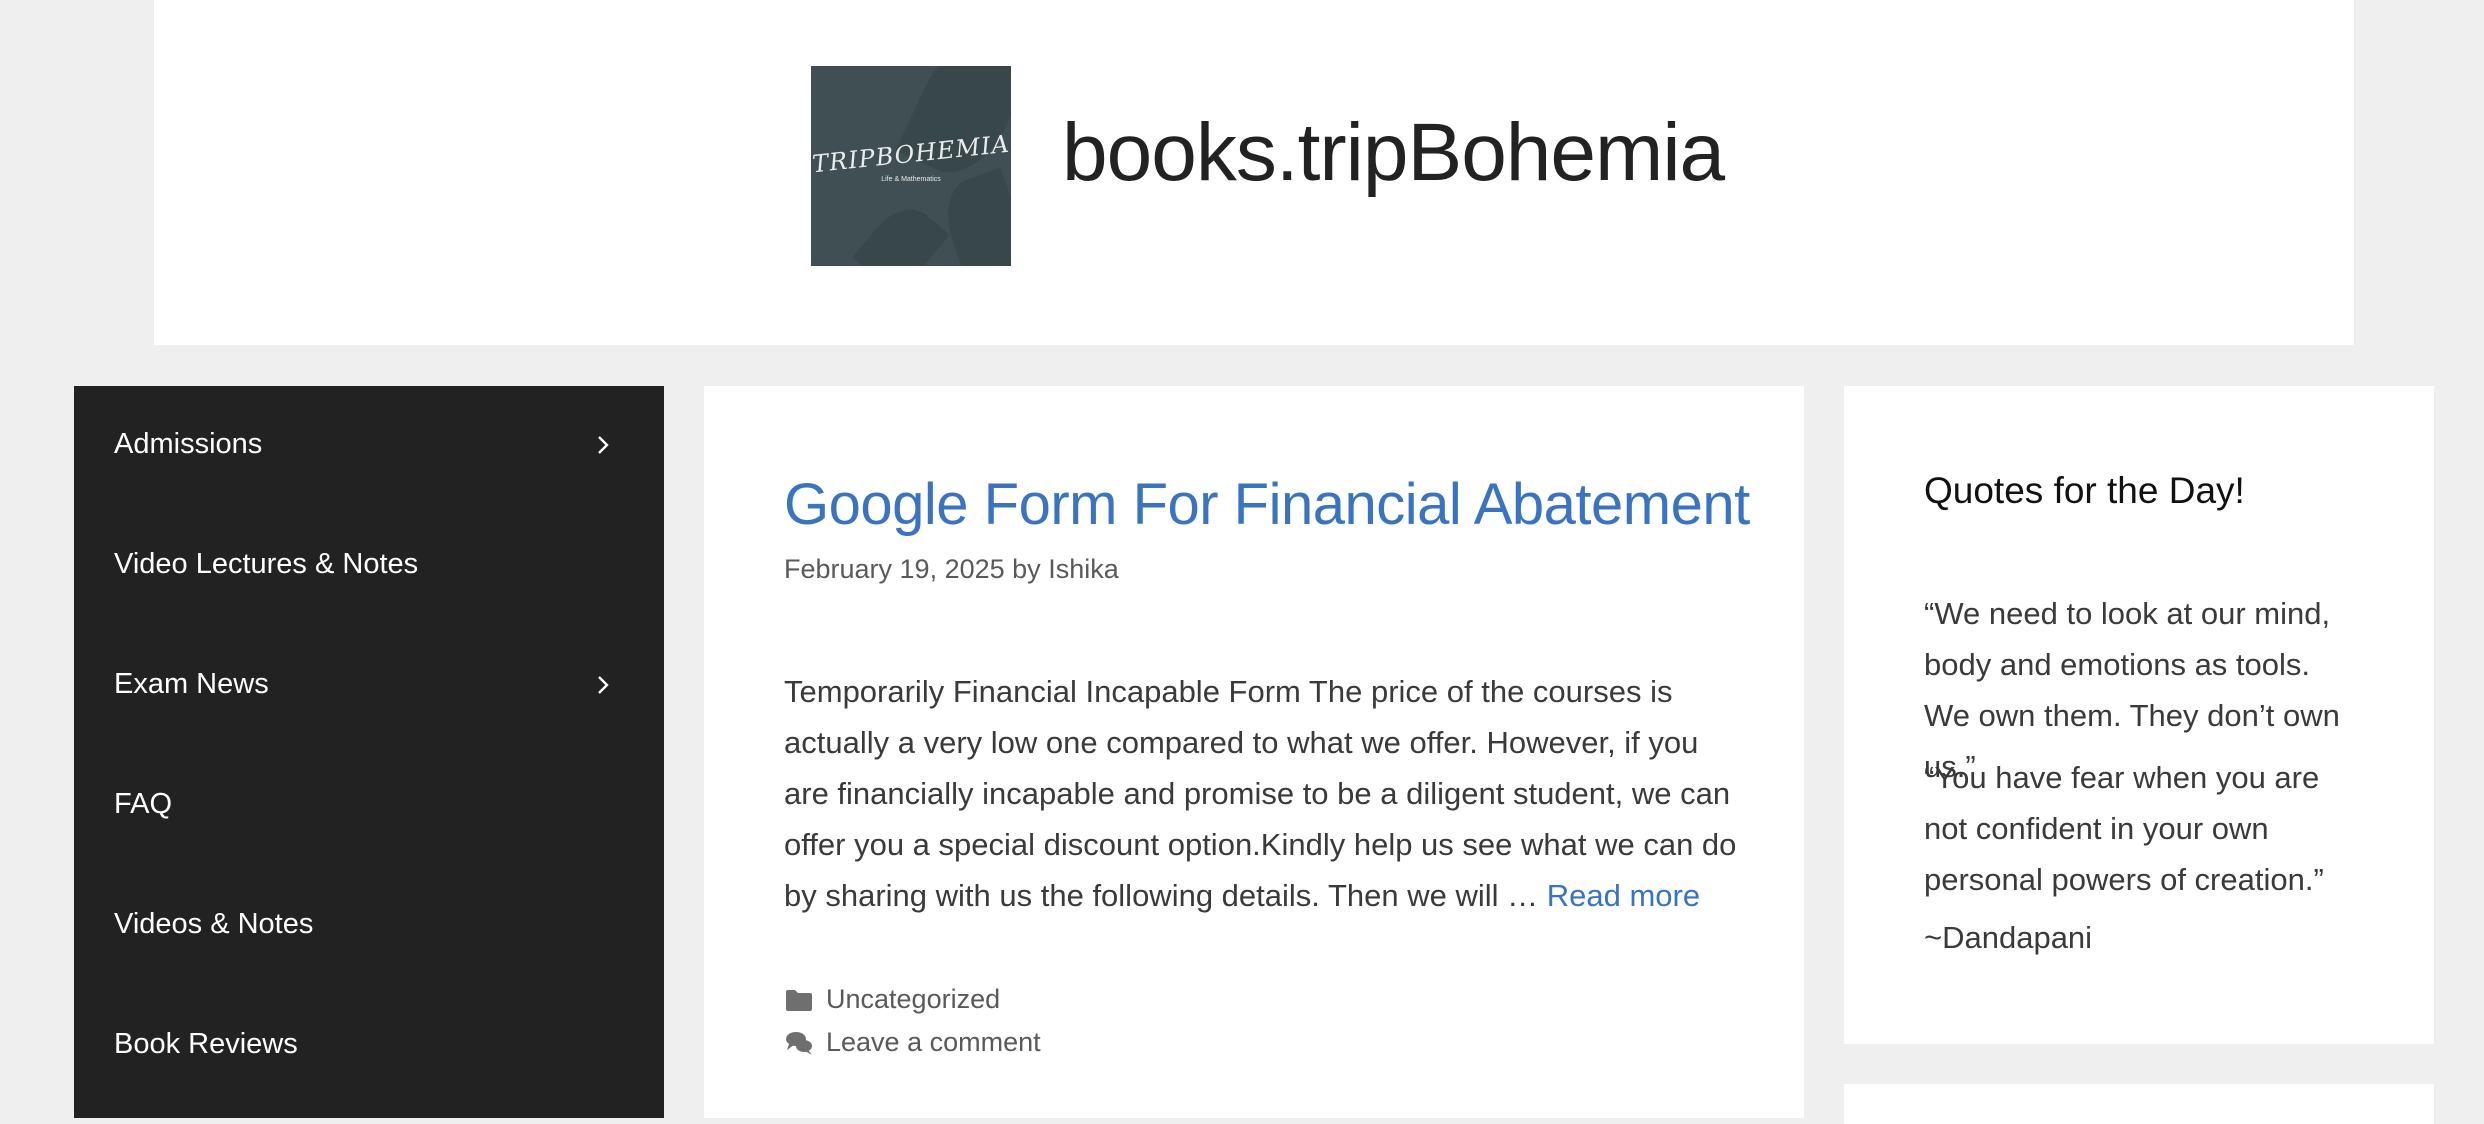  What do you see at coordinates (191, 684) in the screenshot?
I see `nav-item-label: Exam News` at bounding box center [191, 684].